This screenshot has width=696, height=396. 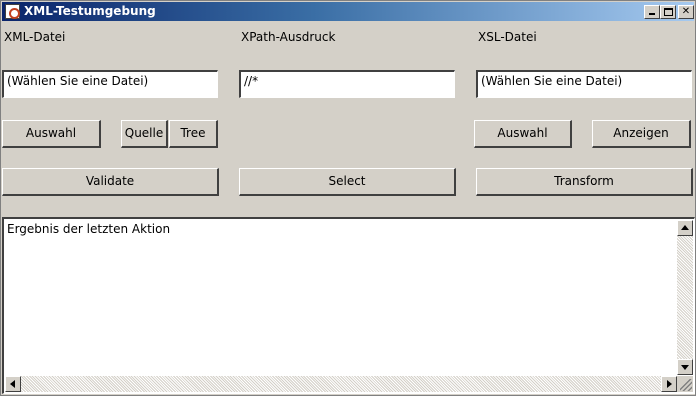 I want to click on close-icon: ✕, so click(x=686, y=11).